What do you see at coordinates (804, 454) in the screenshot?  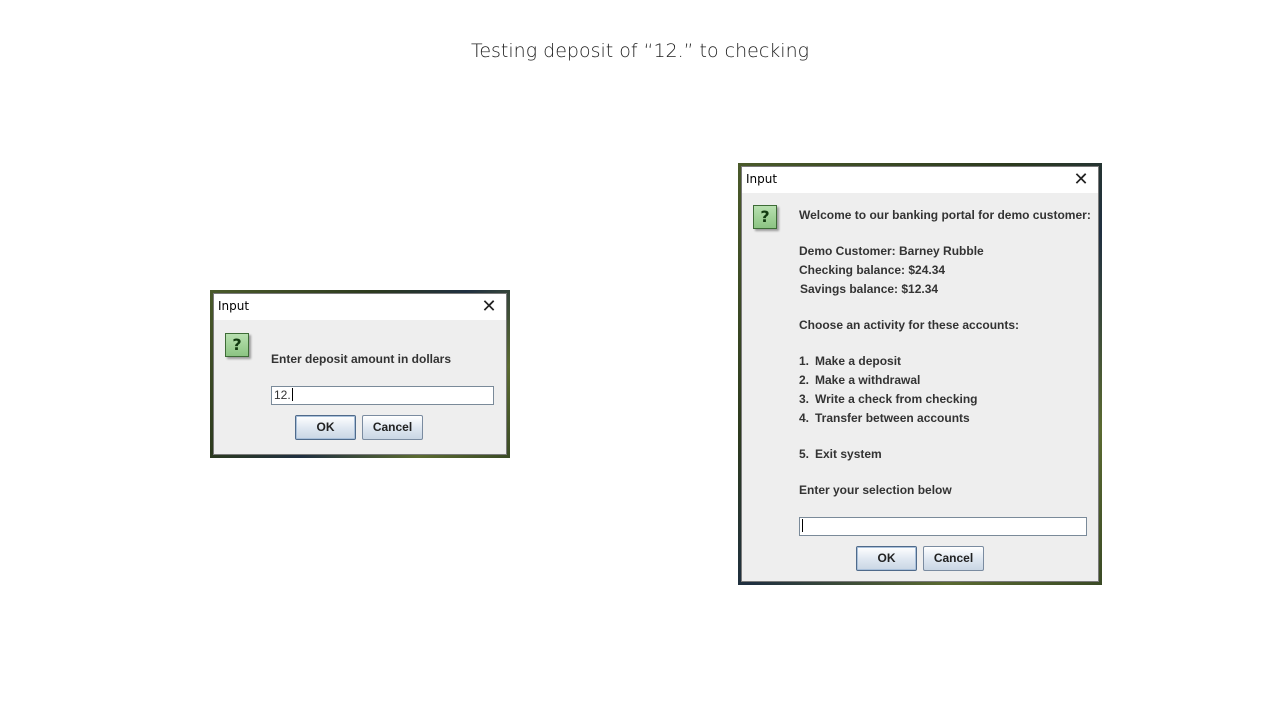 I see `menu-option-number: 5.` at bounding box center [804, 454].